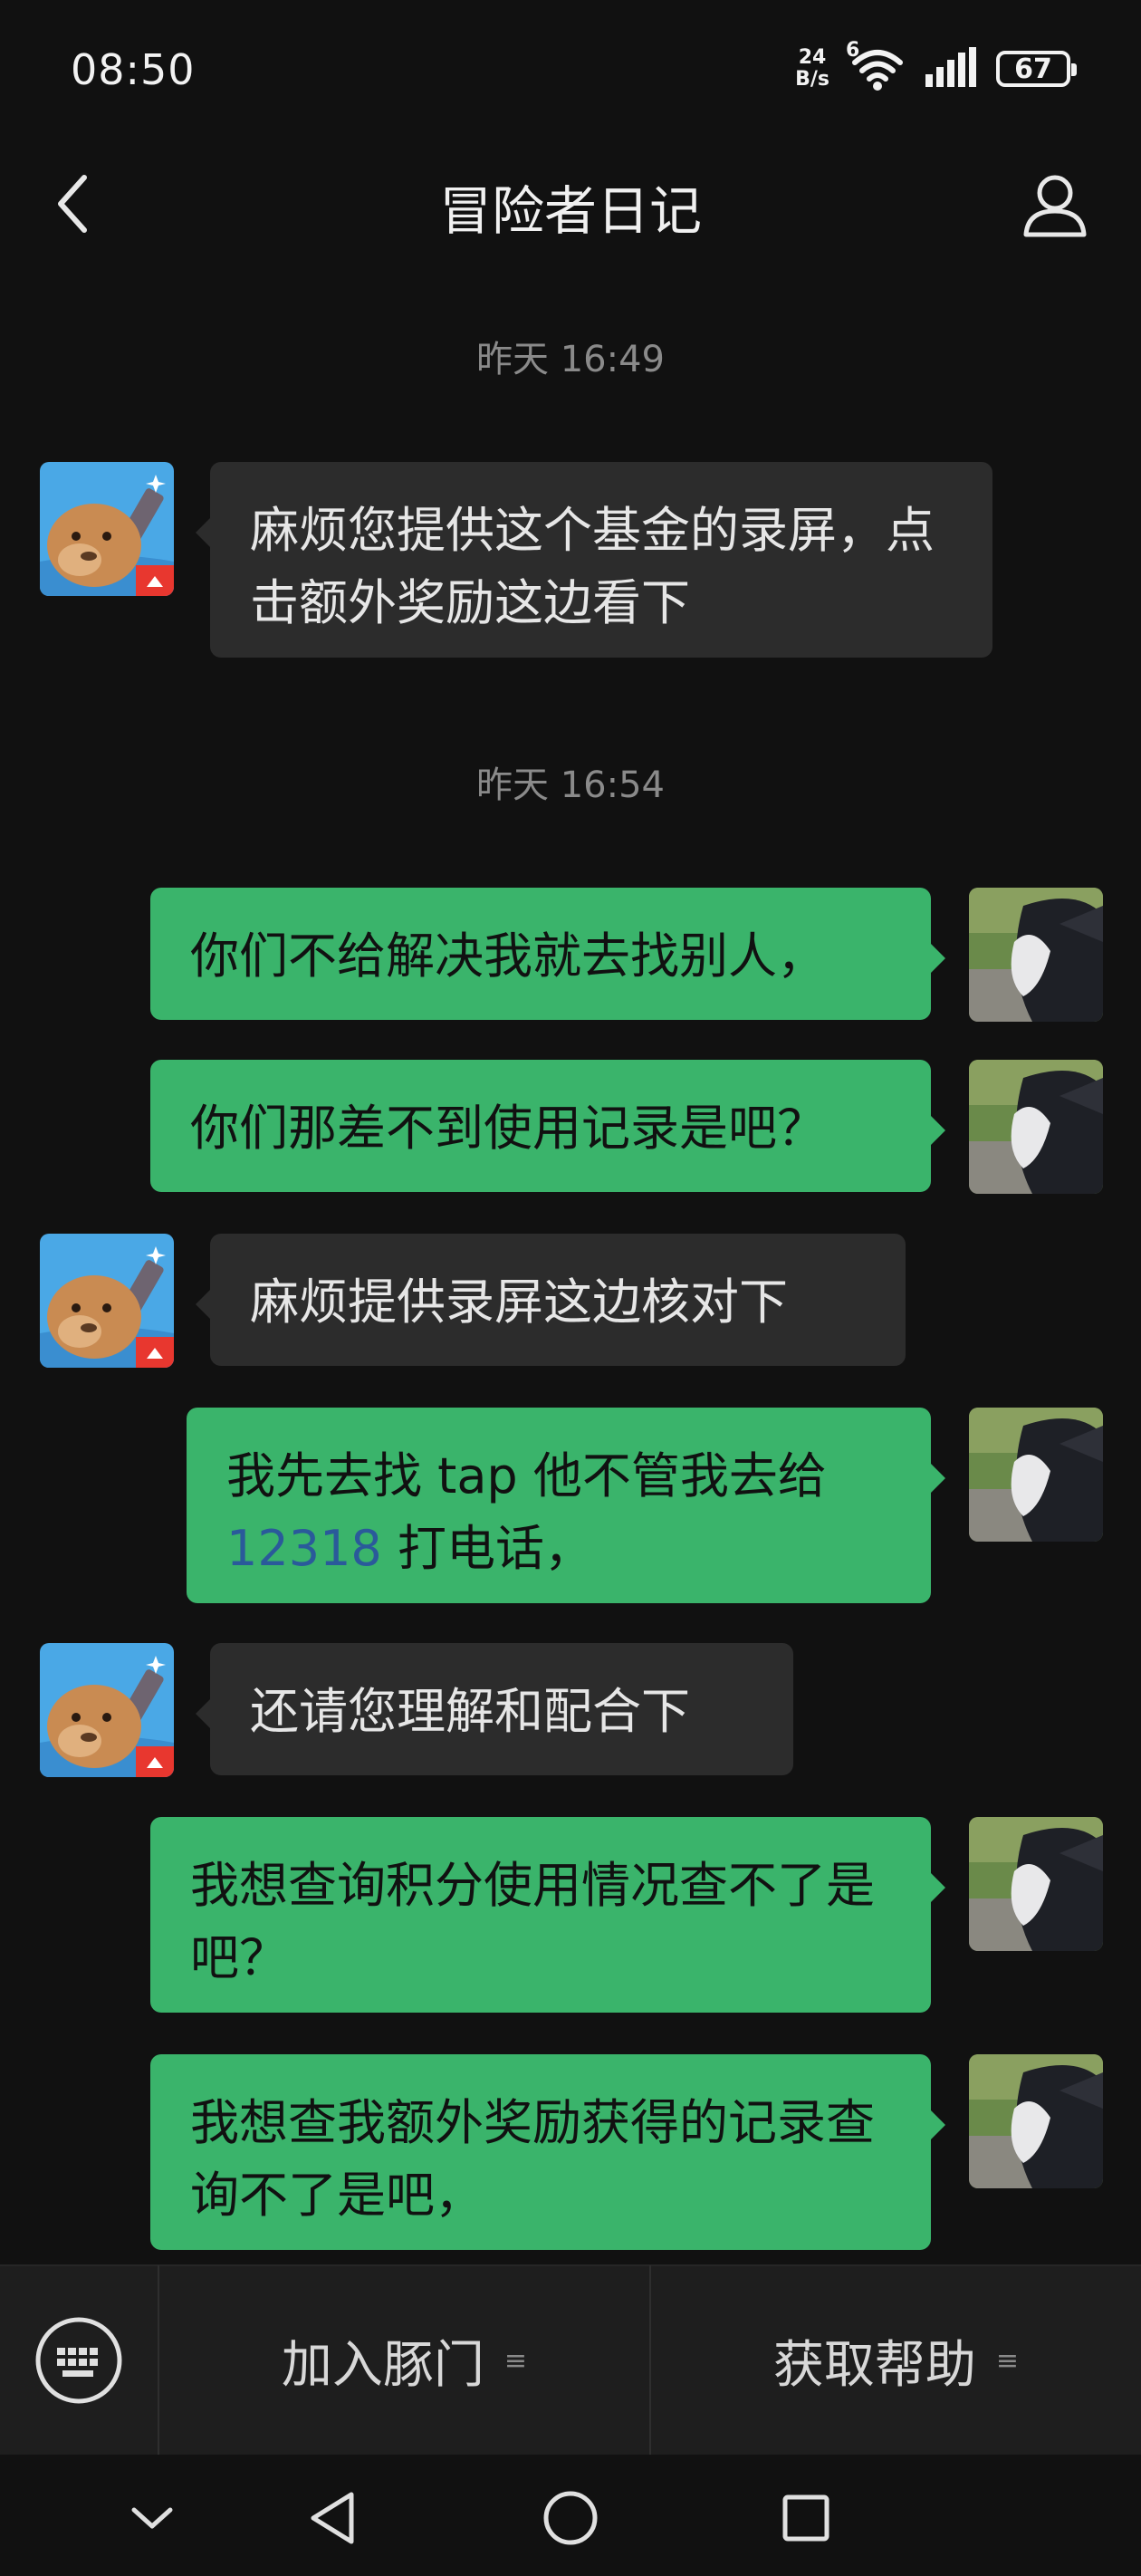  I want to click on nav-back-button, so click(331, 2518).